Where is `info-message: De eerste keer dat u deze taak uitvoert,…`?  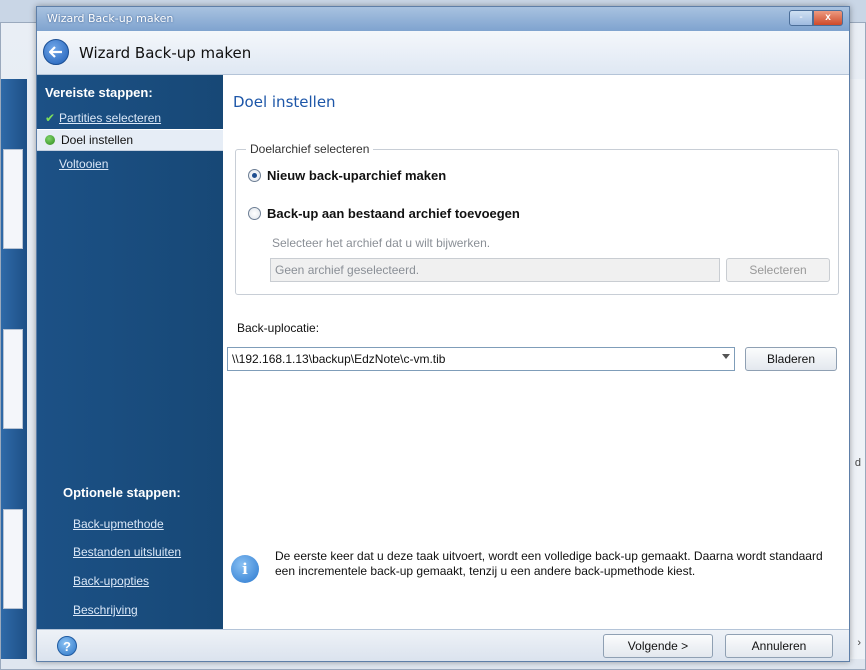
info-message: De eerste keer dat u deze taak uitvoert,… is located at coordinates (549, 563).